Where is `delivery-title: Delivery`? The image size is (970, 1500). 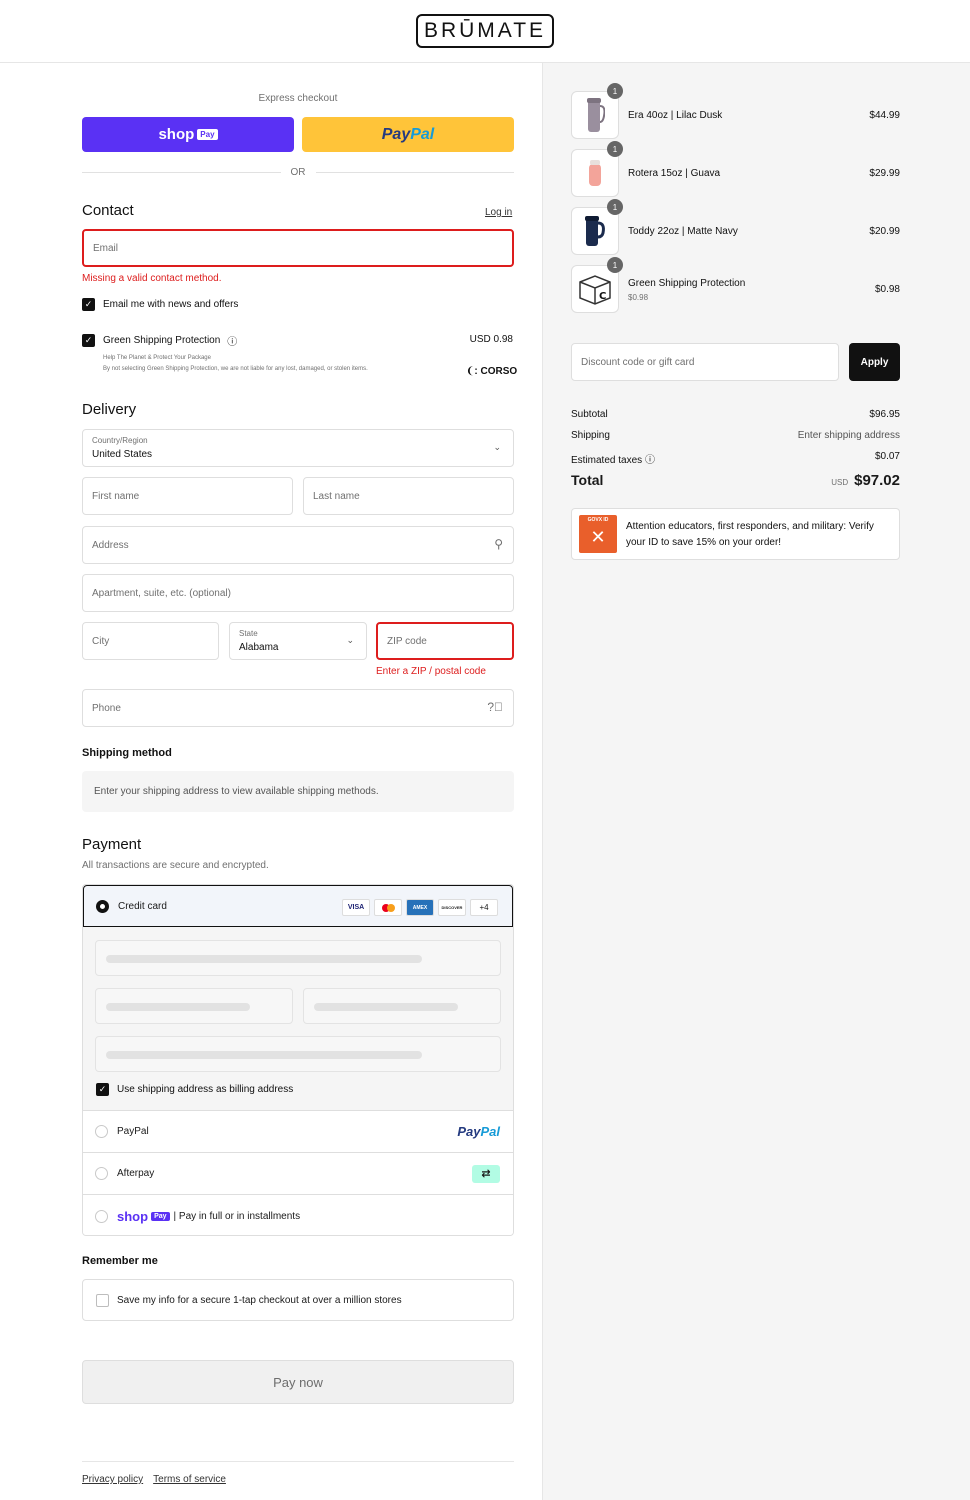 delivery-title: Delivery is located at coordinates (109, 409).